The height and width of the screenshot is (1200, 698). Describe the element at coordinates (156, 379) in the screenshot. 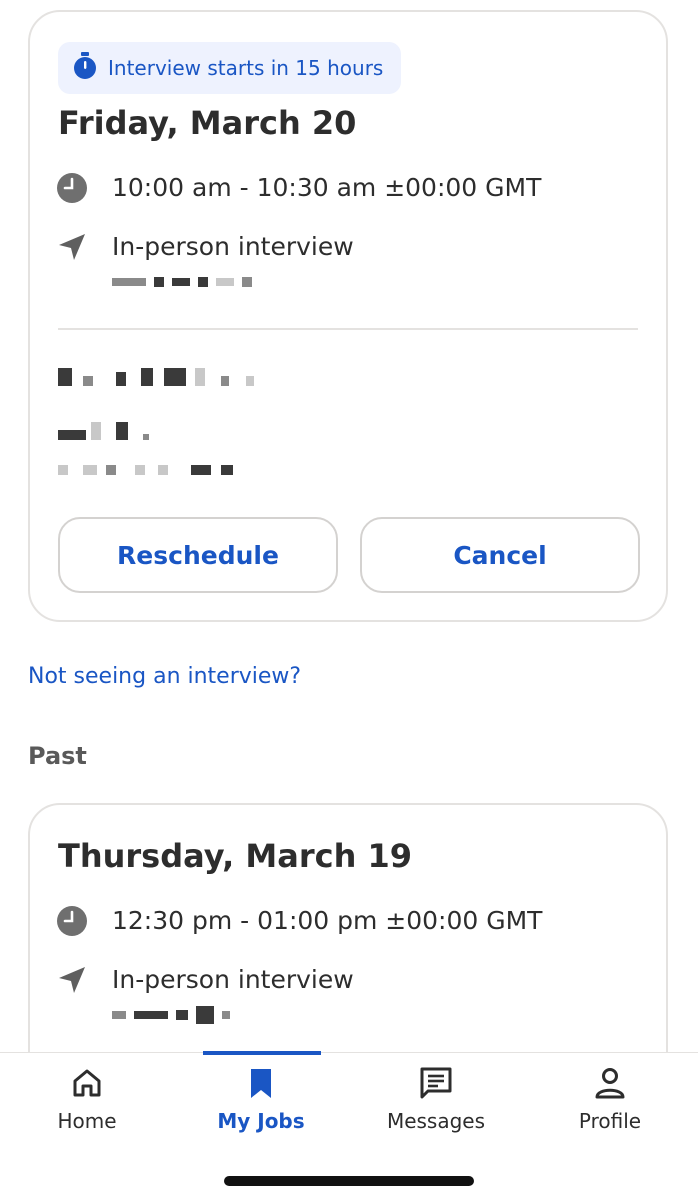

I see `redacted-contact-name` at that location.